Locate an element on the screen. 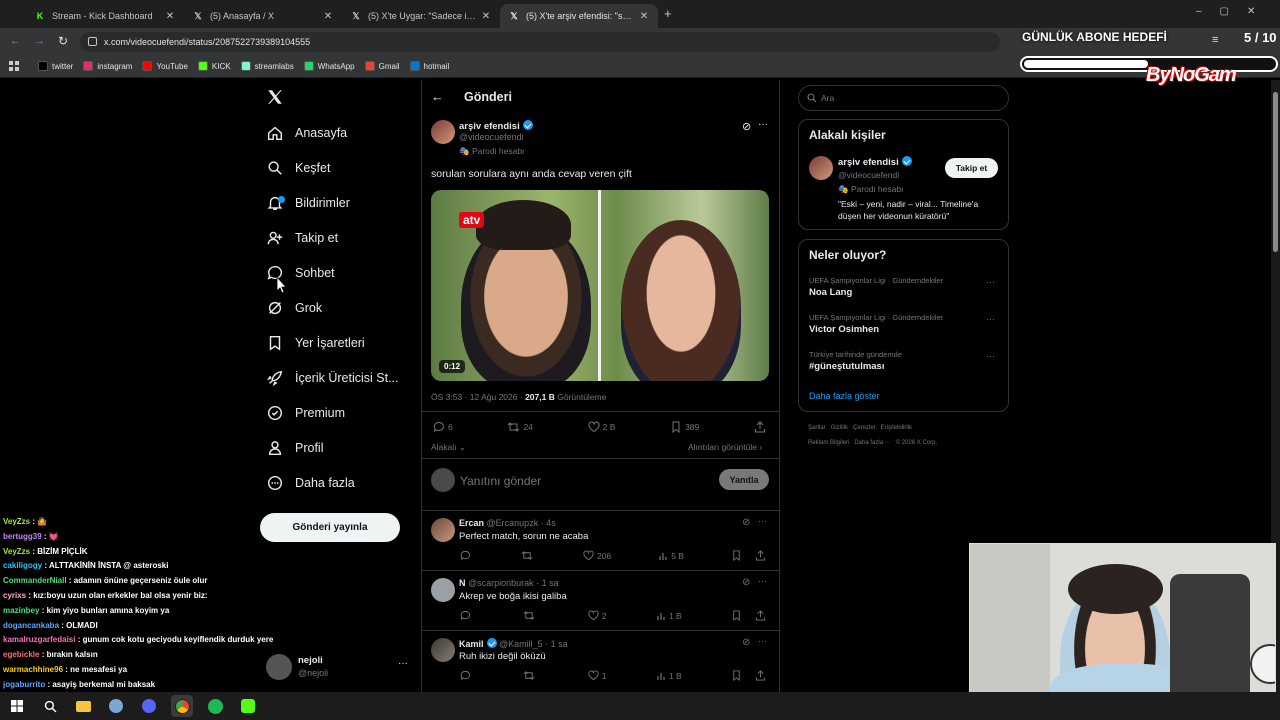 The width and height of the screenshot is (1280, 720). post-handle: @videocuefendi is located at coordinates (491, 137).